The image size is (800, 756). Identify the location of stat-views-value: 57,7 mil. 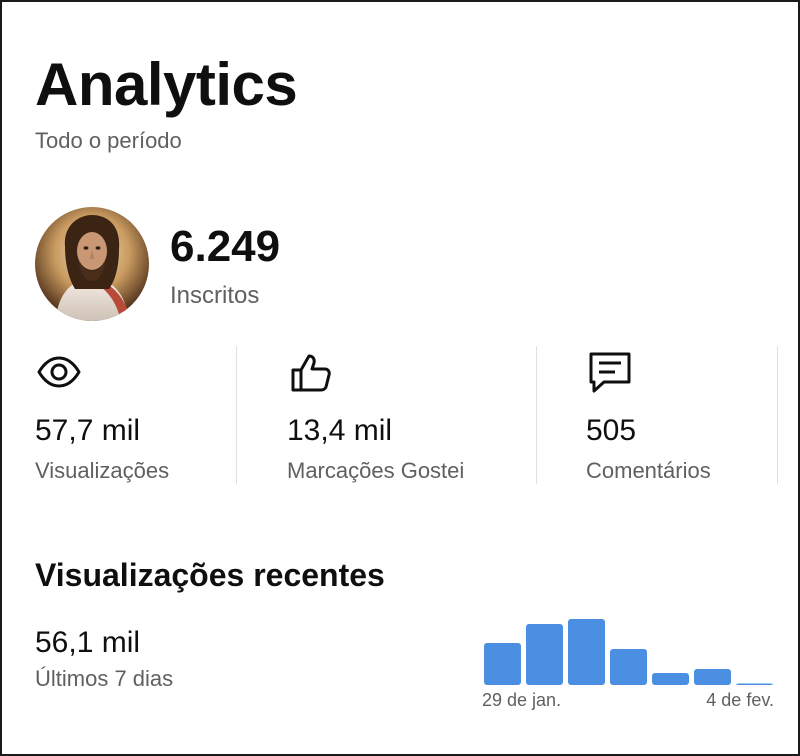
(88, 430).